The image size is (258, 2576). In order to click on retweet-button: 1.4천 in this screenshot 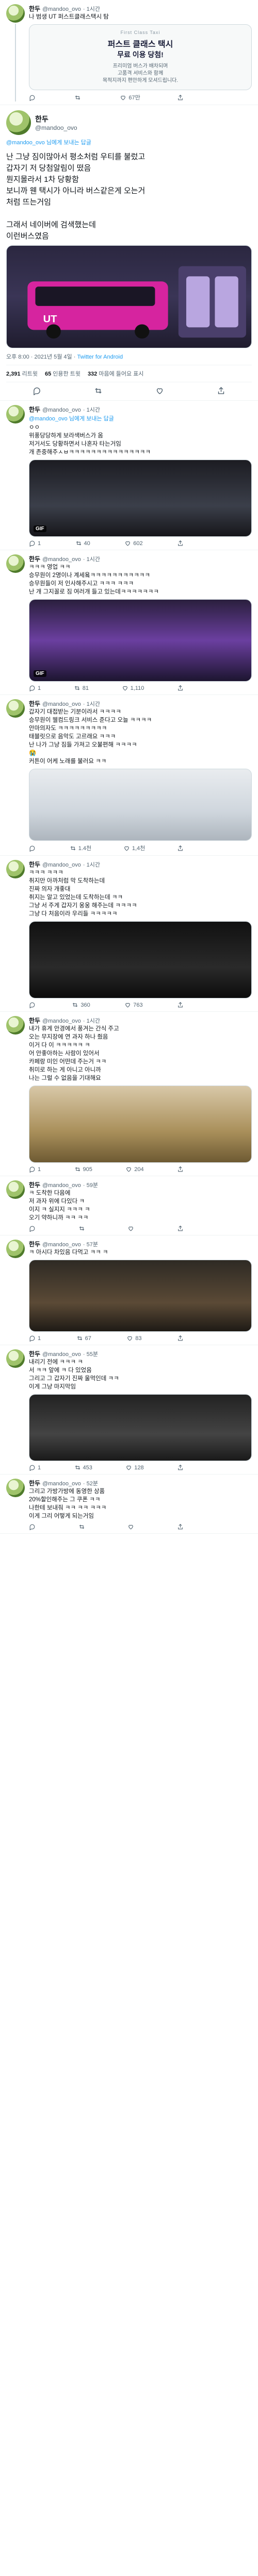, I will do `click(80, 848)`.